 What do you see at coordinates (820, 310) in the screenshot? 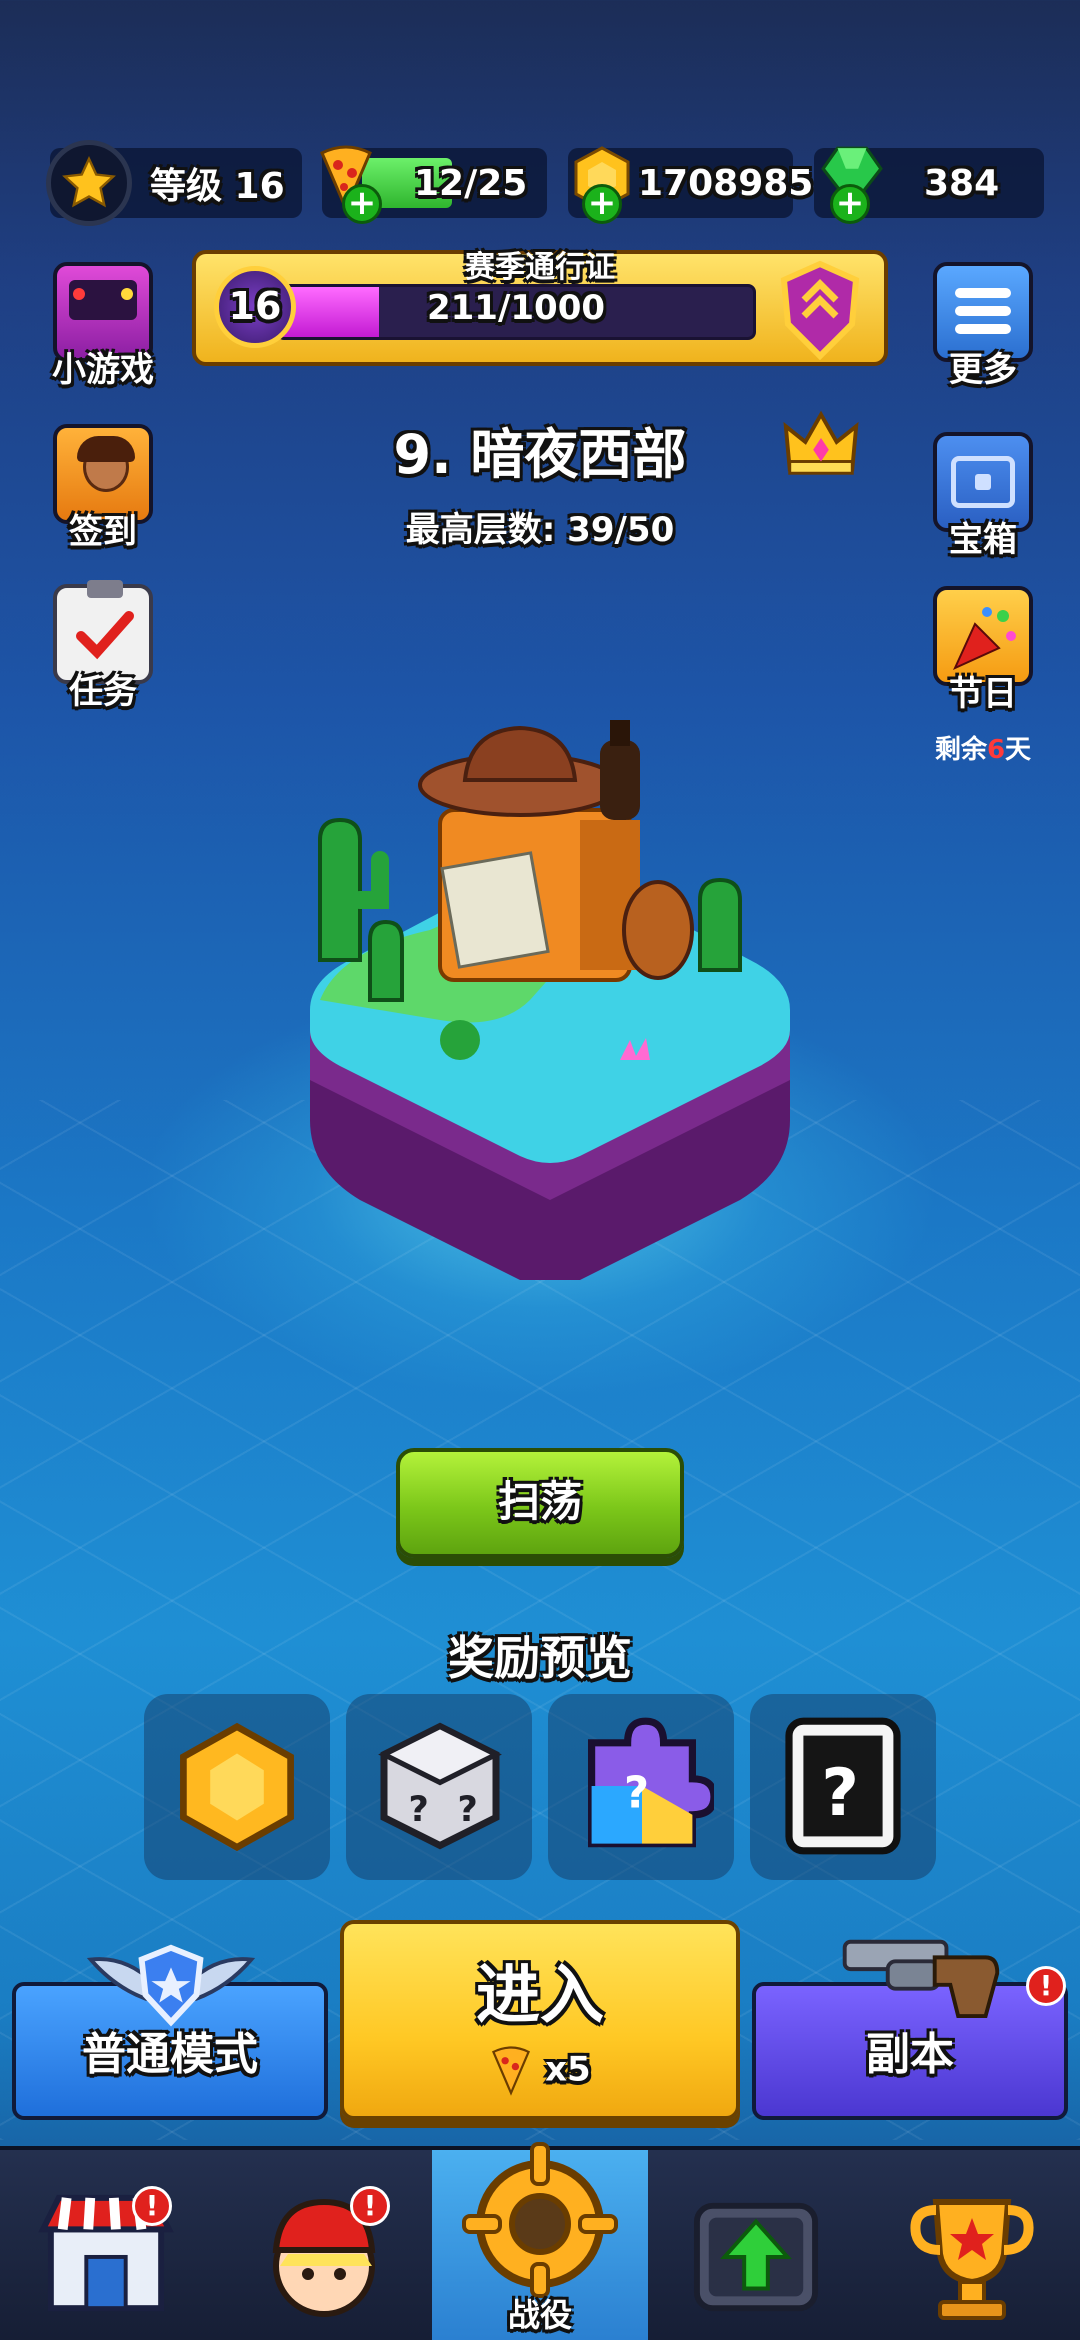
I see `rank-shield-icon` at bounding box center [820, 310].